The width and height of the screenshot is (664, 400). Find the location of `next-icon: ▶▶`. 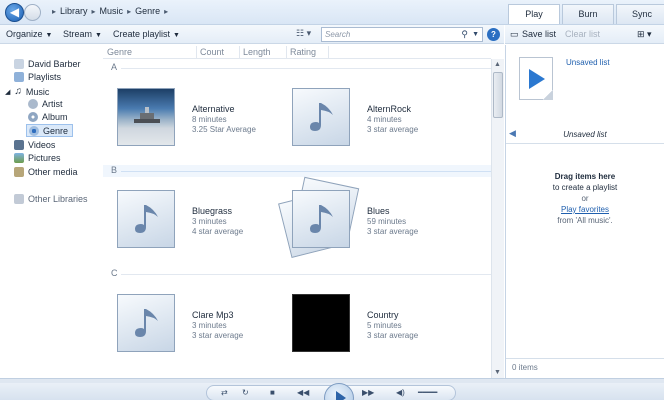

next-icon: ▶▶ is located at coordinates (368, 392).